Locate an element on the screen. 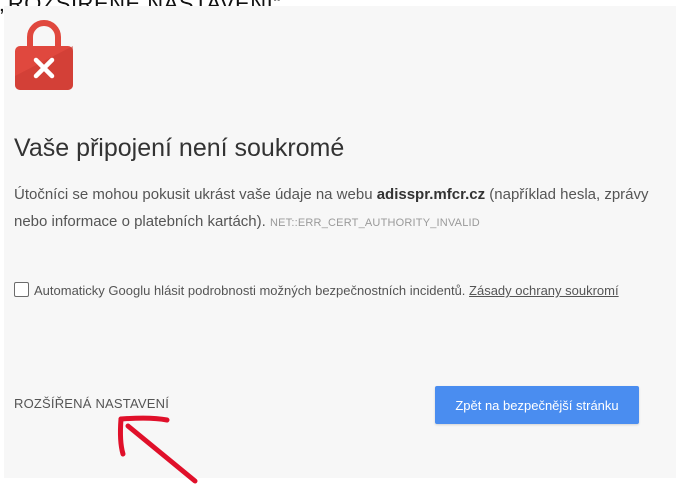  back-to-safety-button: Zpět na bezpečnější stránku is located at coordinates (537, 405).